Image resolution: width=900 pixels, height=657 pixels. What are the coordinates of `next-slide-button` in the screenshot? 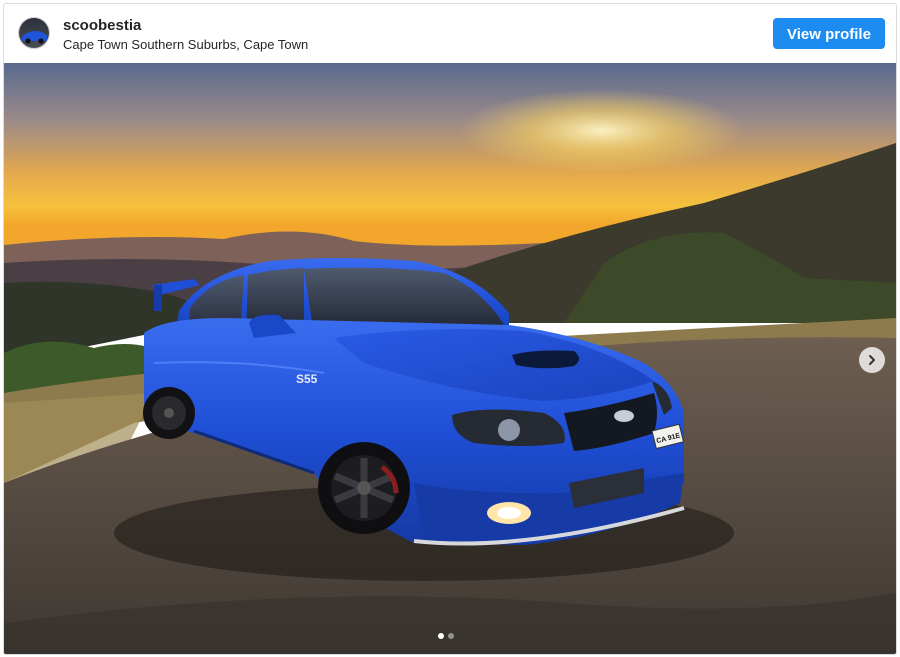 It's located at (872, 360).